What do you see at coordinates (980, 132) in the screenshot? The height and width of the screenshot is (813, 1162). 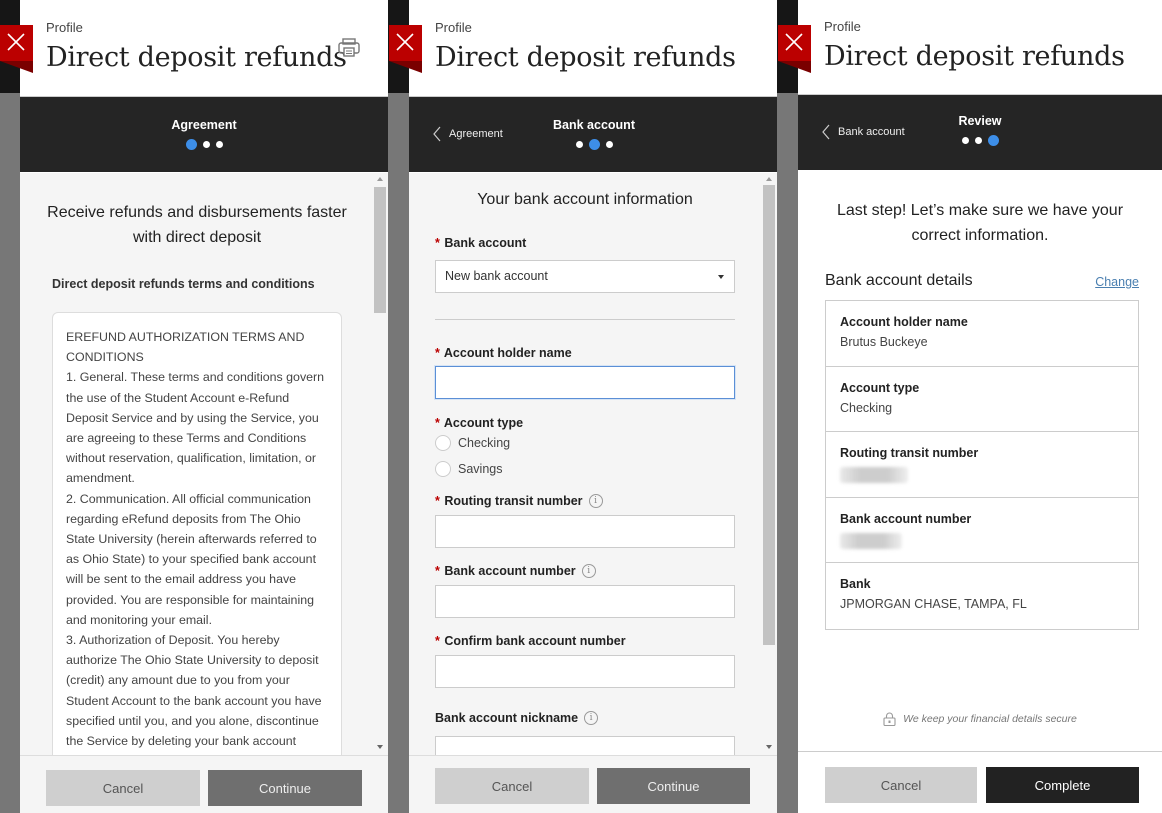 I see `step-indicator: Bank account Review` at bounding box center [980, 132].